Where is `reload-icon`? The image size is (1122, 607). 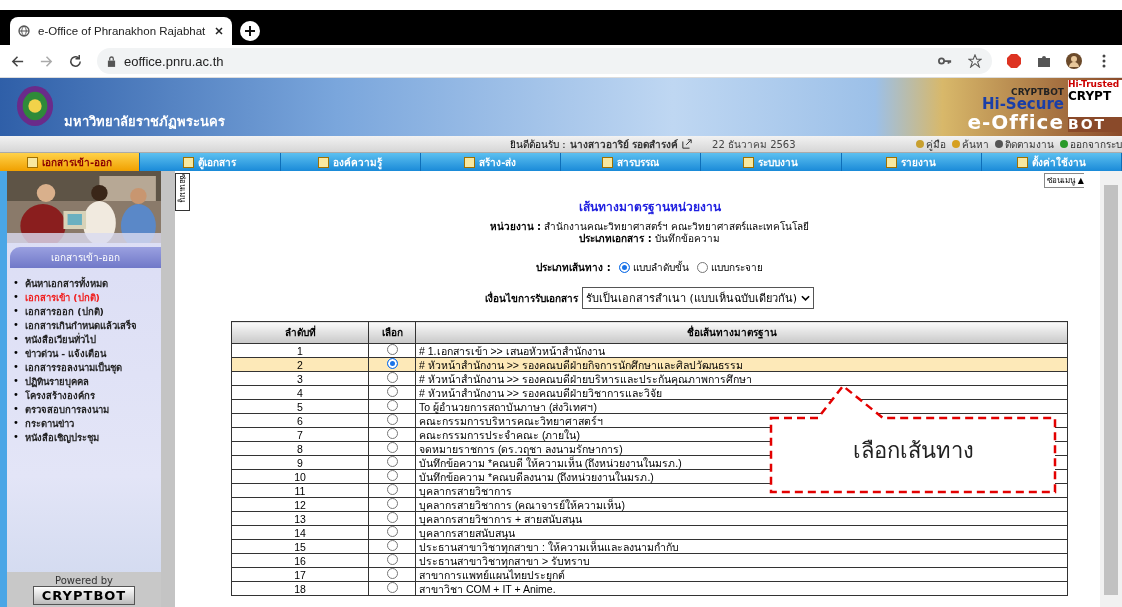 reload-icon is located at coordinates (75, 61).